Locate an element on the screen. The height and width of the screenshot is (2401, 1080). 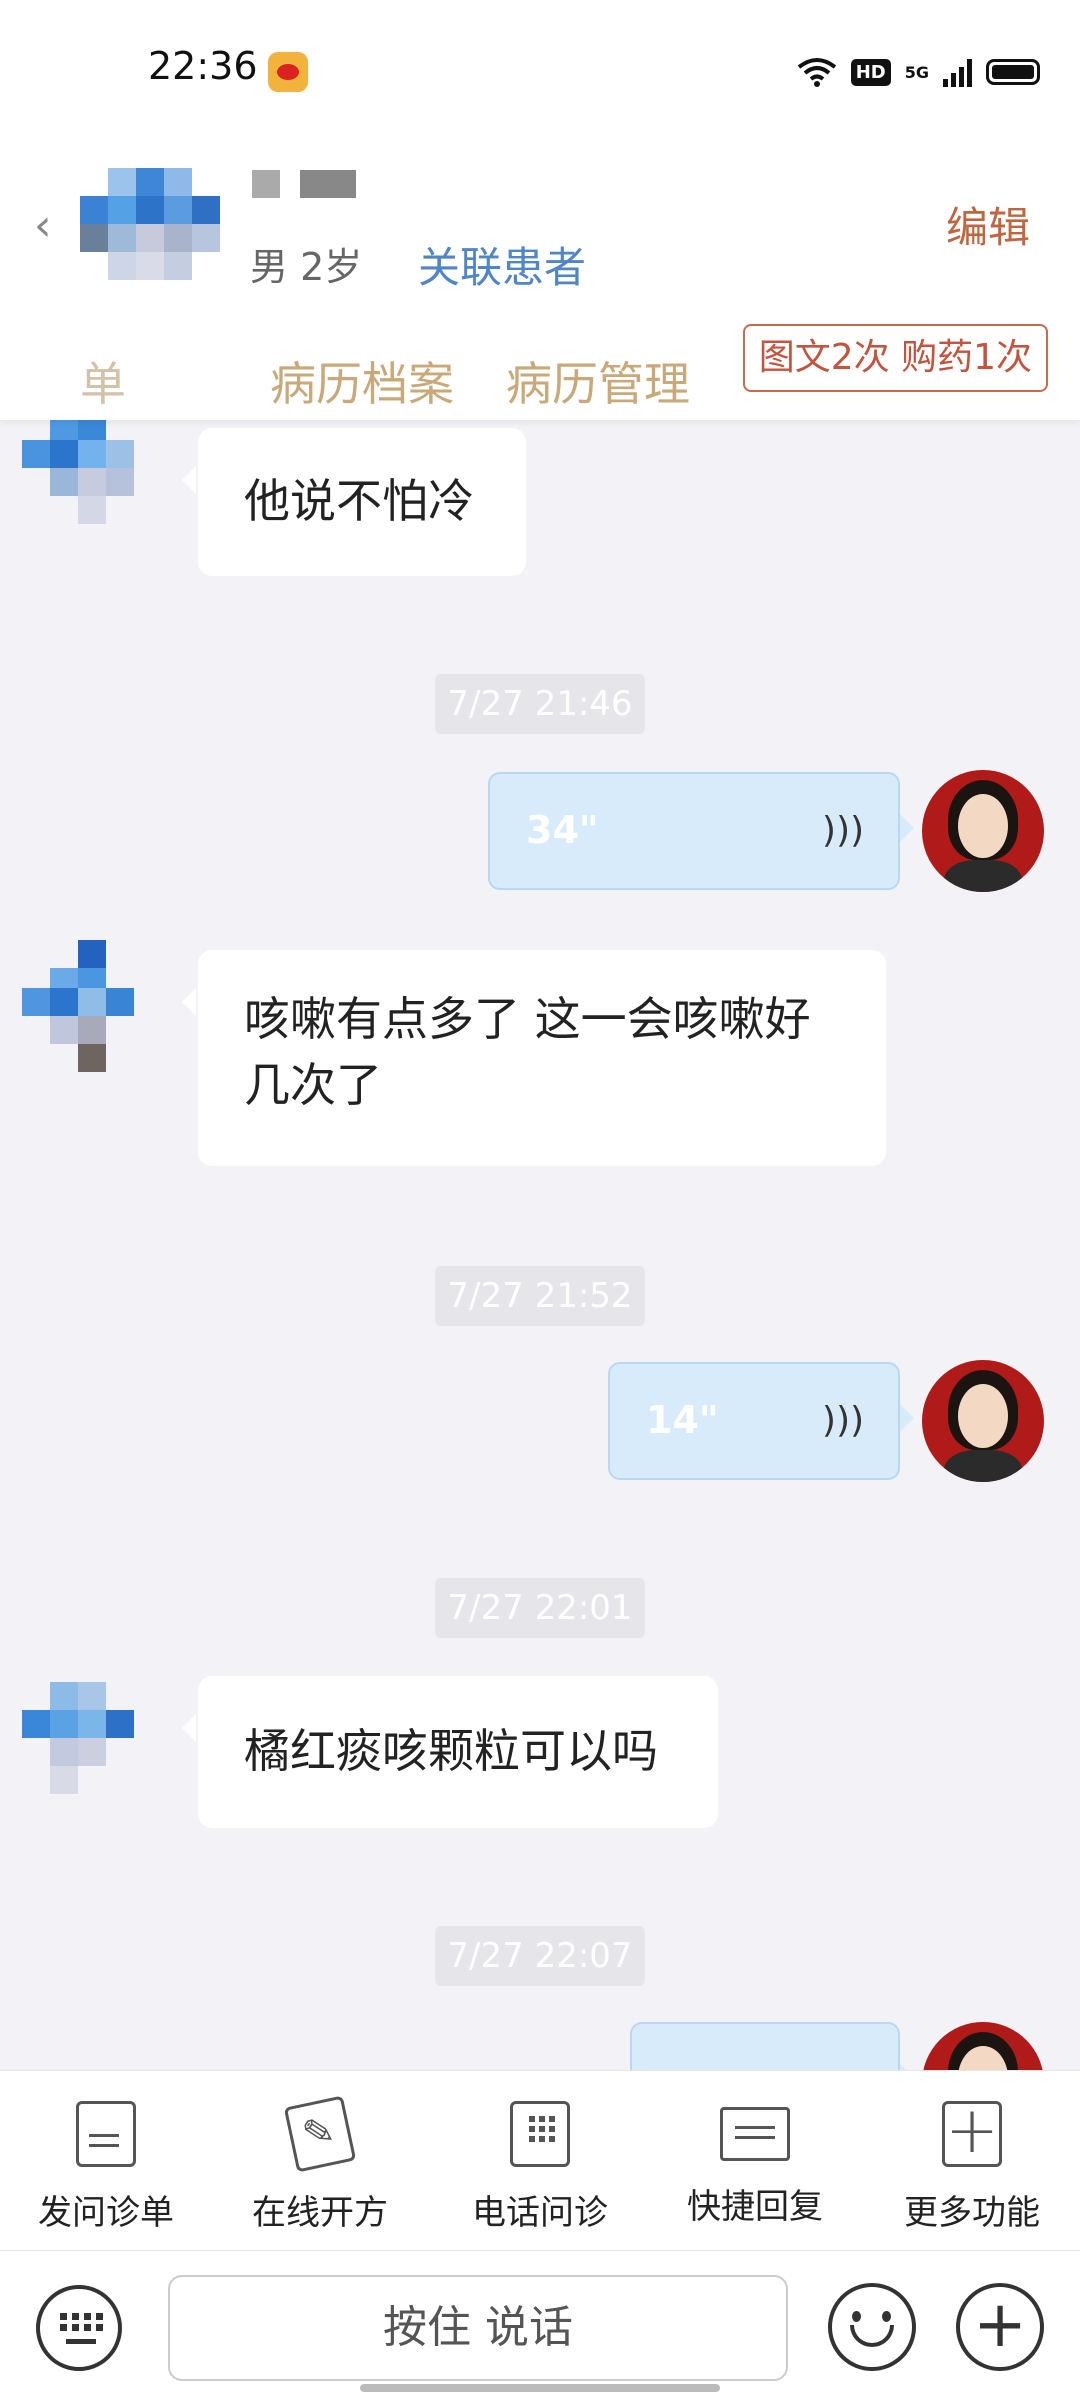
status-bar: 22:36 HD 5G is located at coordinates (540, 70).